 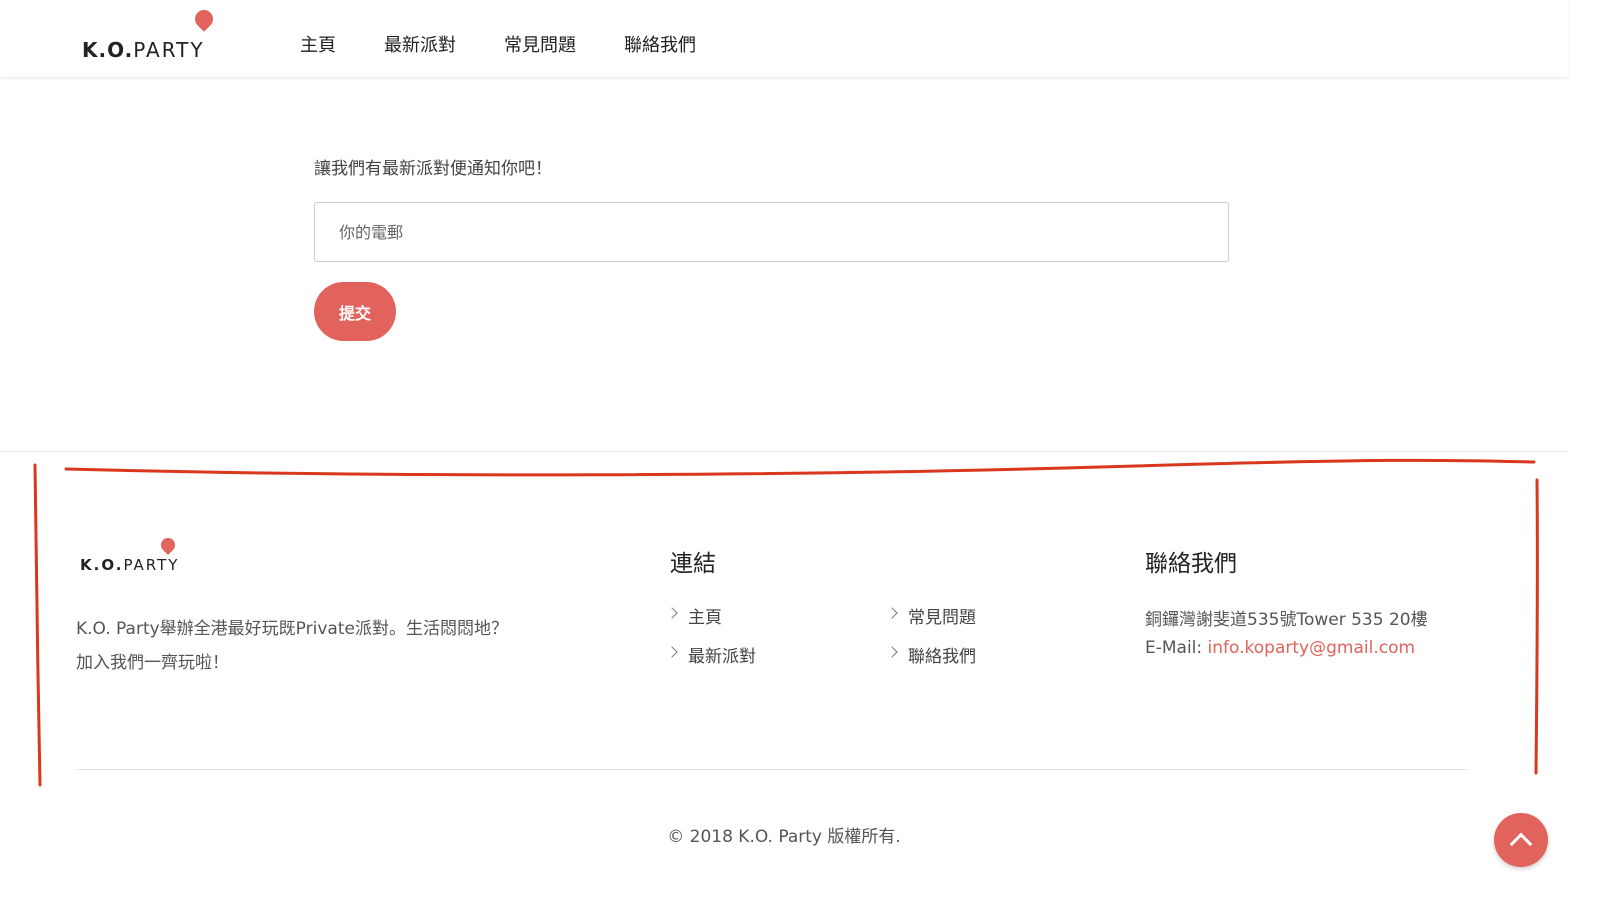 I want to click on subscribe-prompt: 讓我們有最新派對便通知你吧！, so click(x=433, y=169).